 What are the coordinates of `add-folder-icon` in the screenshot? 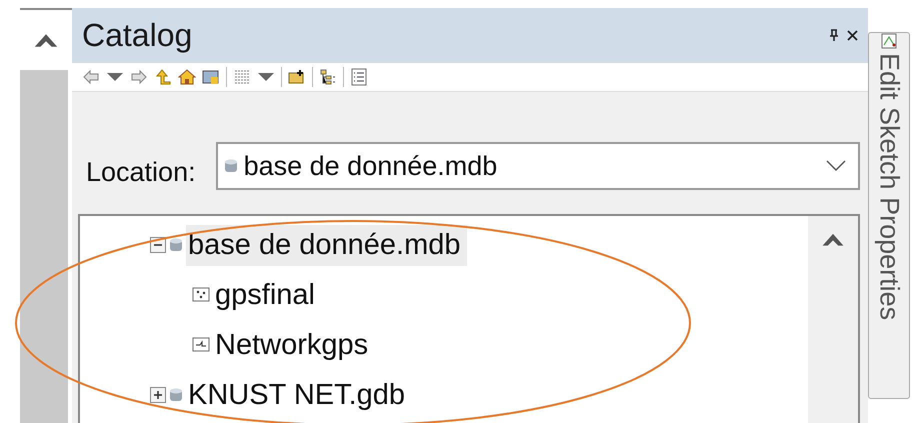 It's located at (297, 77).